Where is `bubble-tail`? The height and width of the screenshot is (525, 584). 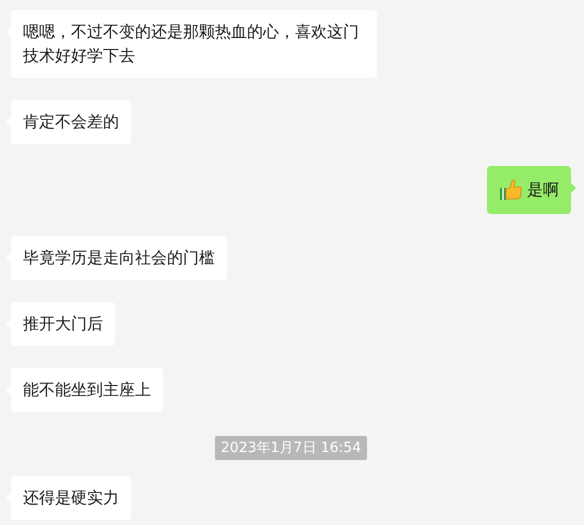
bubble-tail is located at coordinates (573, 188).